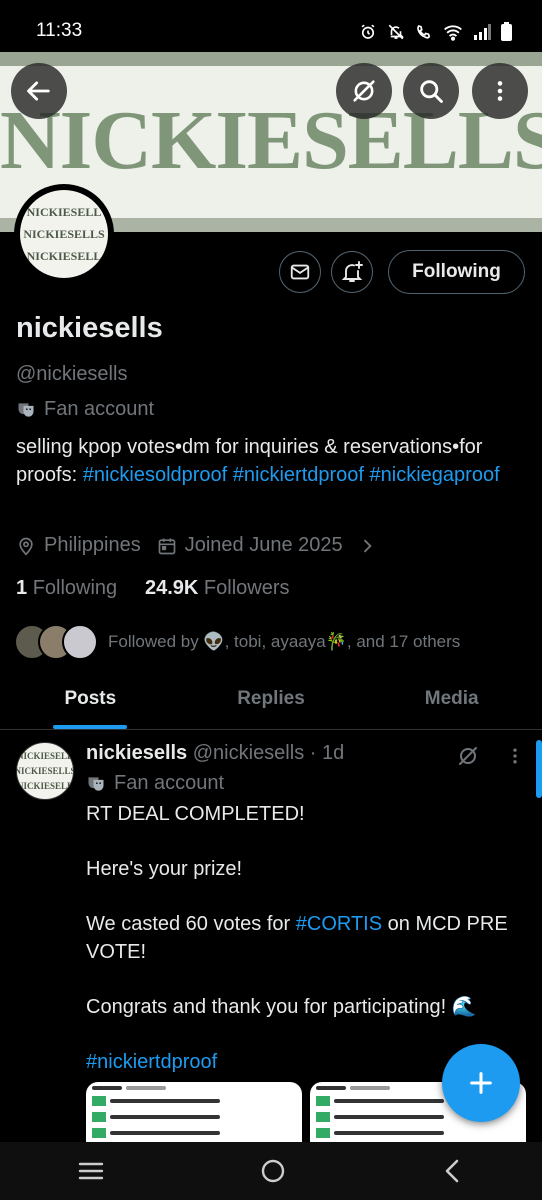 This screenshot has width=542, height=1200. Describe the element at coordinates (339, 924) in the screenshot. I see `post-hashtag-link: #CORTIS` at that location.